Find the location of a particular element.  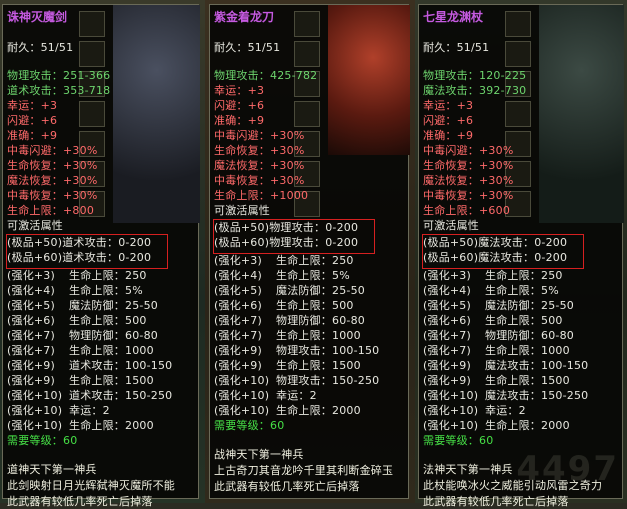

enhance-tag: (强化+5) is located at coordinates (31, 305).